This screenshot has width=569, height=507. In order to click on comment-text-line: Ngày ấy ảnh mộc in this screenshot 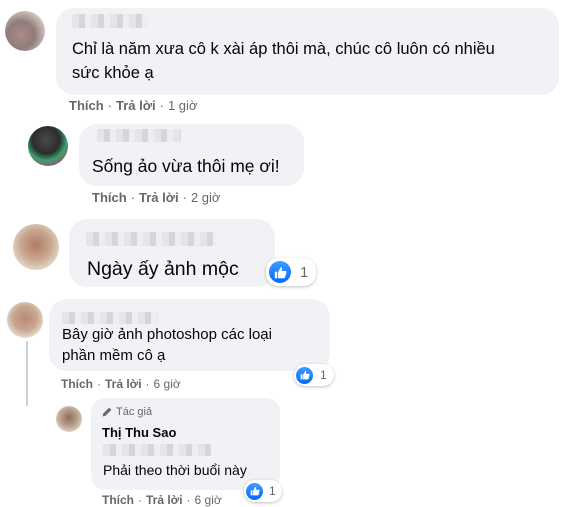, I will do `click(163, 269)`.